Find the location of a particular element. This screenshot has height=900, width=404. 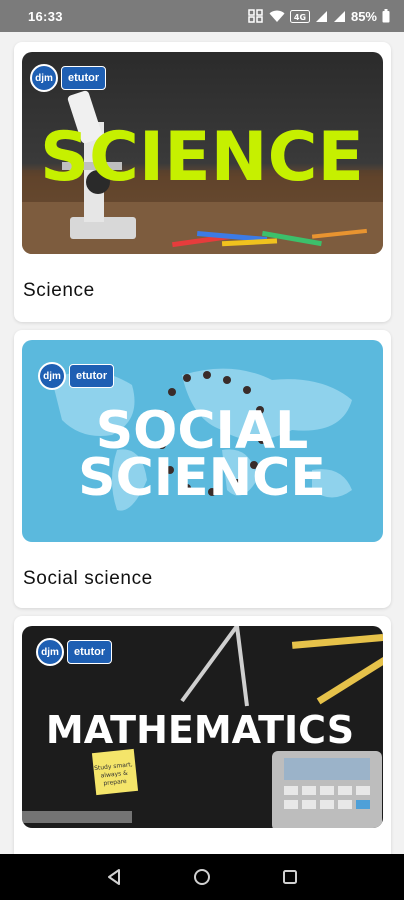

status-time: 16:33 is located at coordinates (45, 16).